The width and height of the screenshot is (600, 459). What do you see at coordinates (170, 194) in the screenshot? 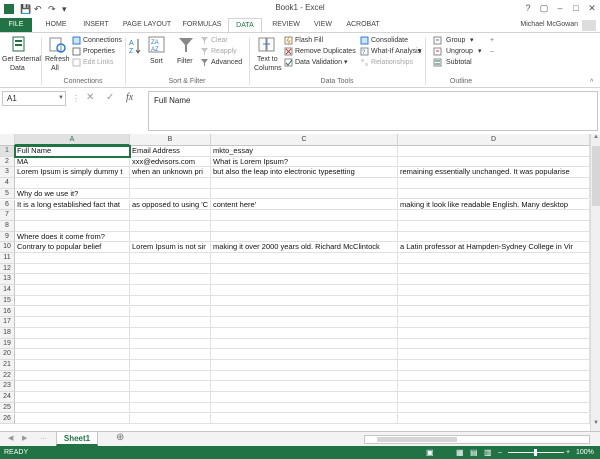
I see `cell-b5` at bounding box center [170, 194].